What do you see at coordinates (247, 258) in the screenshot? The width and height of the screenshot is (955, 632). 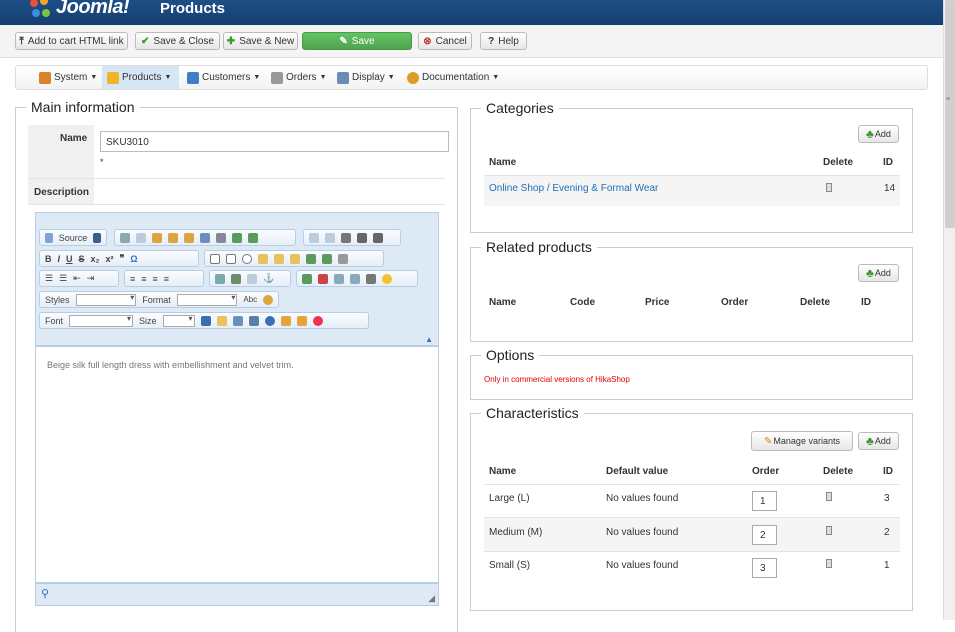 I see `radio-icon` at bounding box center [247, 258].